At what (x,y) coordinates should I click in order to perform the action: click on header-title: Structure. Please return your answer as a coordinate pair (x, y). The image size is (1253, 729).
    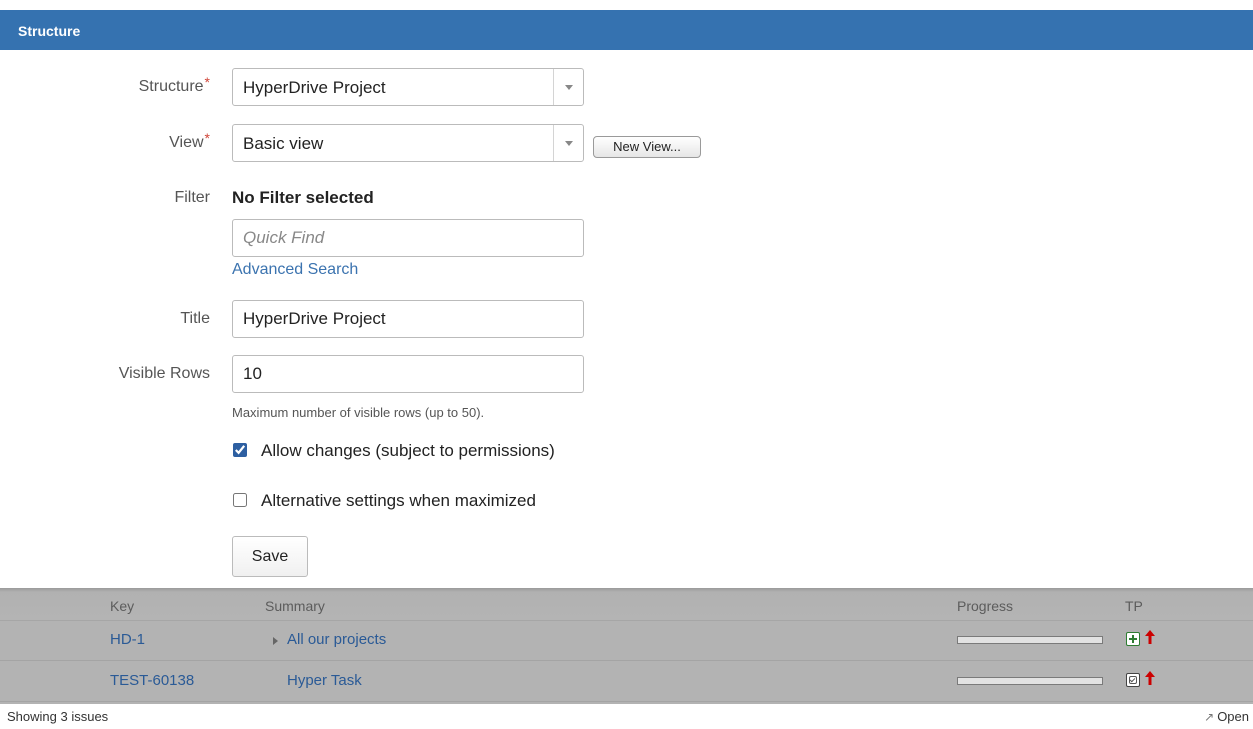
    Looking at the image, I should click on (49, 31).